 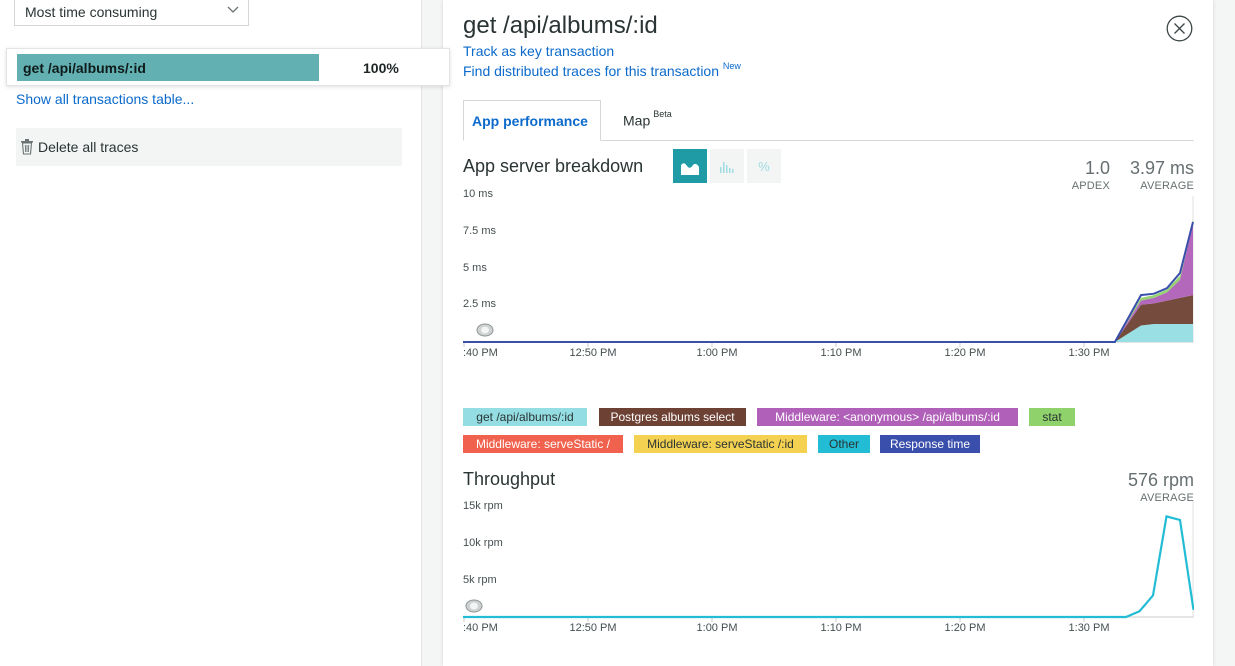 I want to click on breakdown-title: App server breakdown, so click(x=553, y=166).